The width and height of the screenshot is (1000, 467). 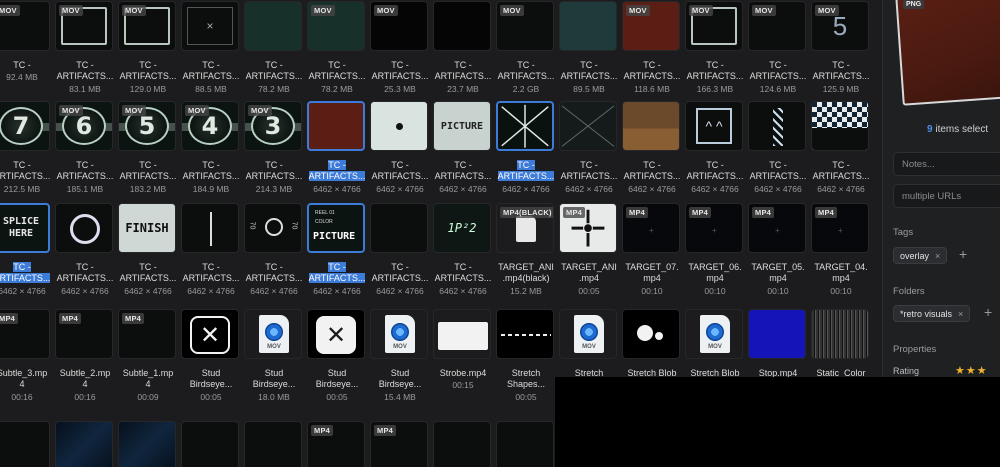 I want to click on quicktime-logo-icon, so click(x=400, y=332).